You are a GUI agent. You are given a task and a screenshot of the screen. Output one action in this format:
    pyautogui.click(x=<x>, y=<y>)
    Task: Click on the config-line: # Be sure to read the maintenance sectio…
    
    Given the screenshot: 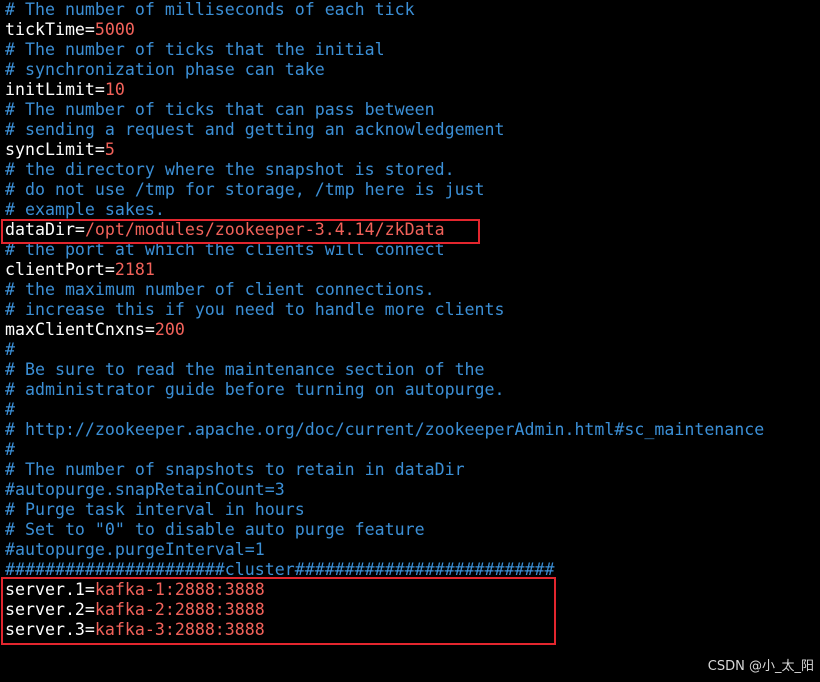 What is the action you would take?
    pyautogui.click(x=412, y=370)
    